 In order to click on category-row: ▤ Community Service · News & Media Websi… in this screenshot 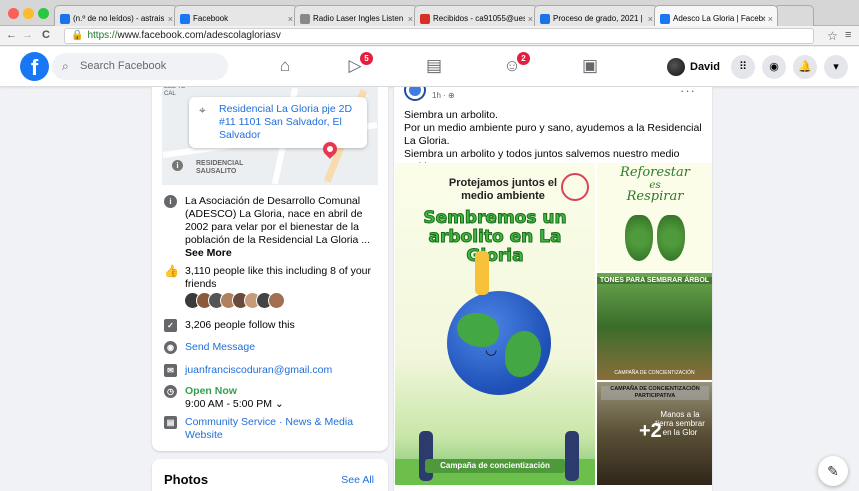, I will do `click(269, 429)`.